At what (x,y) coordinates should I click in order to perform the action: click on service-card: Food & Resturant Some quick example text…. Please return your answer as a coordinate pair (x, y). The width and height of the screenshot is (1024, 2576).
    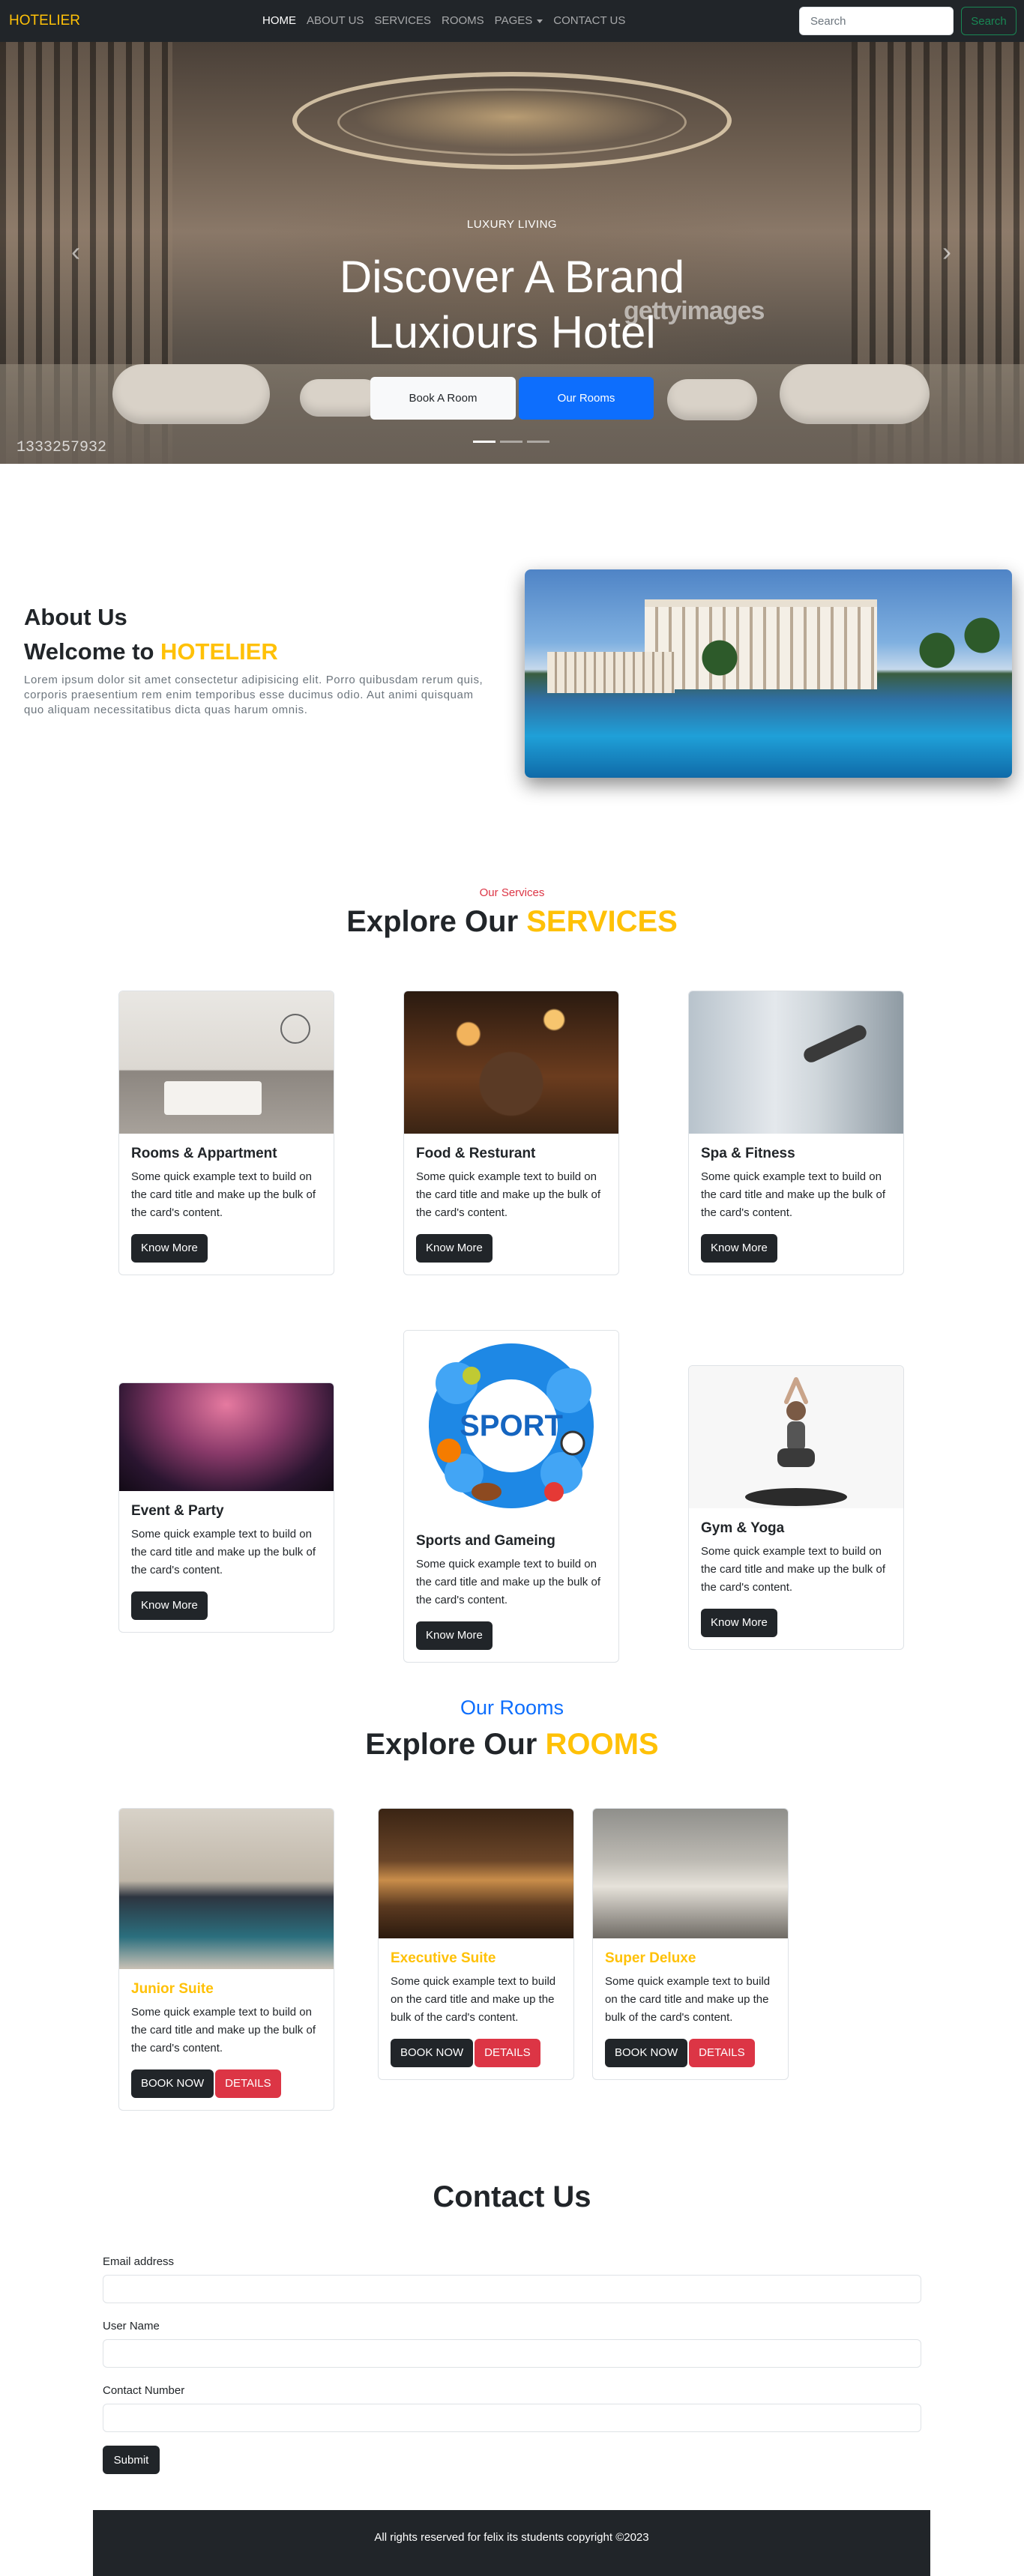
    Looking at the image, I should click on (511, 1133).